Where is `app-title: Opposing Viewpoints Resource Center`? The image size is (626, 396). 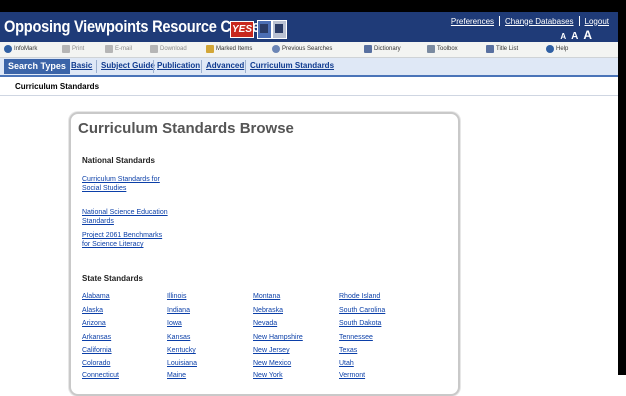
app-title: Opposing Viewpoints Resource Center is located at coordinates (135, 26).